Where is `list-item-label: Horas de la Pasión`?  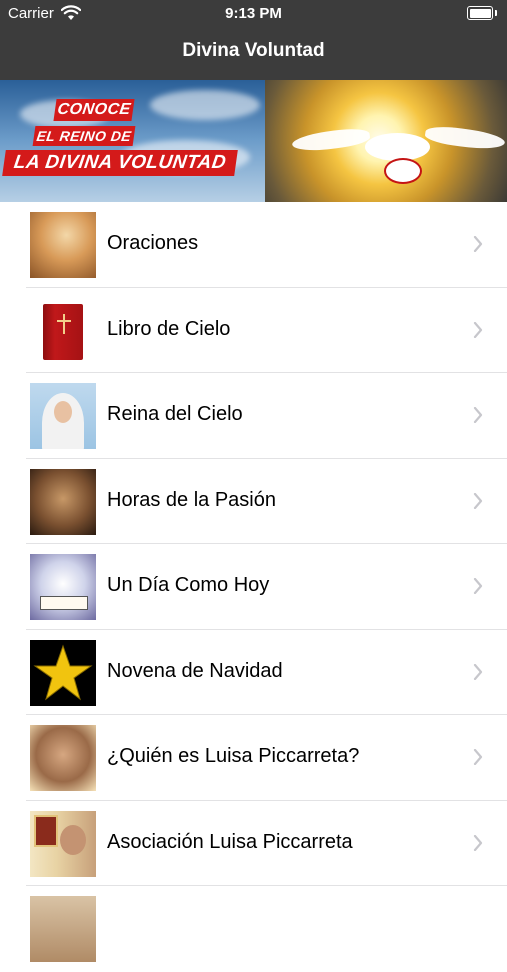
list-item-label: Horas de la Pasión is located at coordinates (191, 499).